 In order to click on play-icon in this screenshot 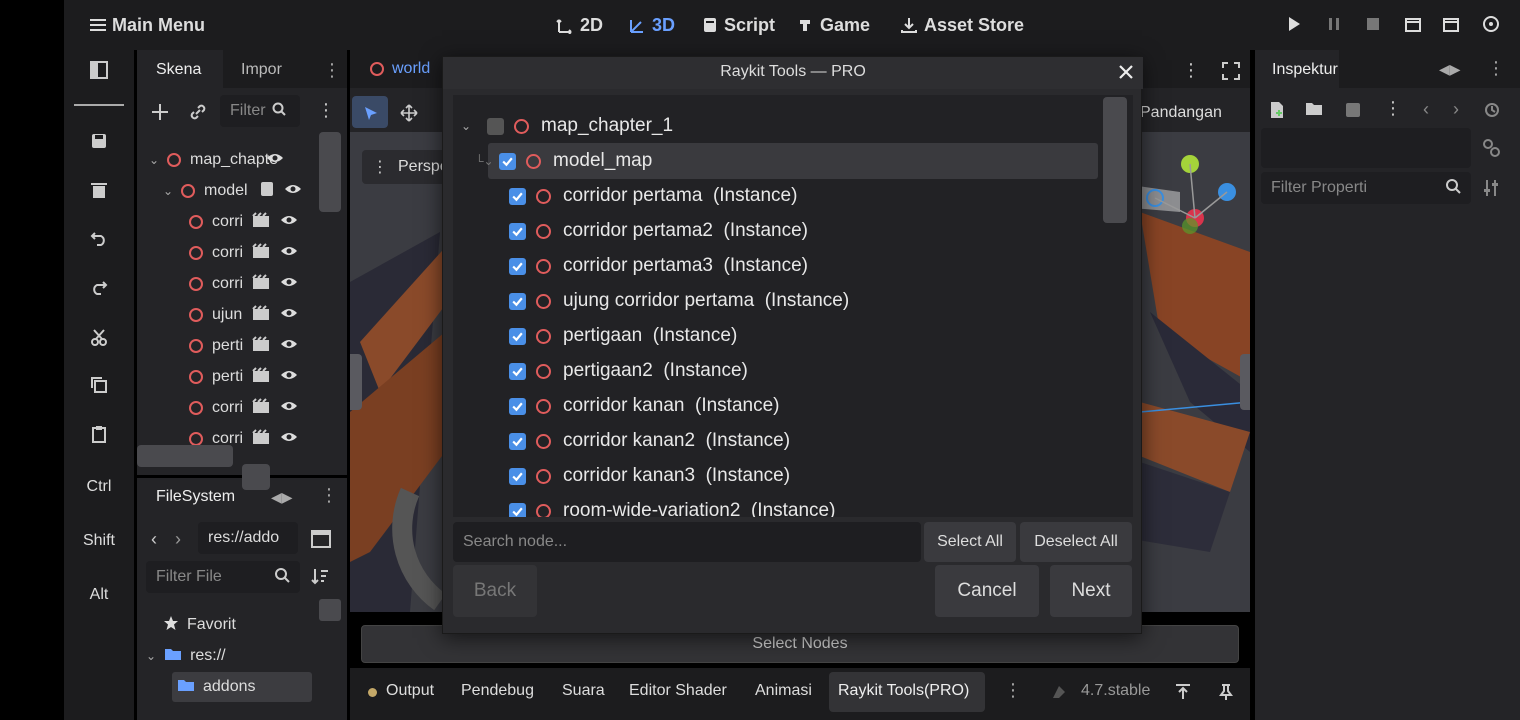, I will do `click(1294, 24)`.